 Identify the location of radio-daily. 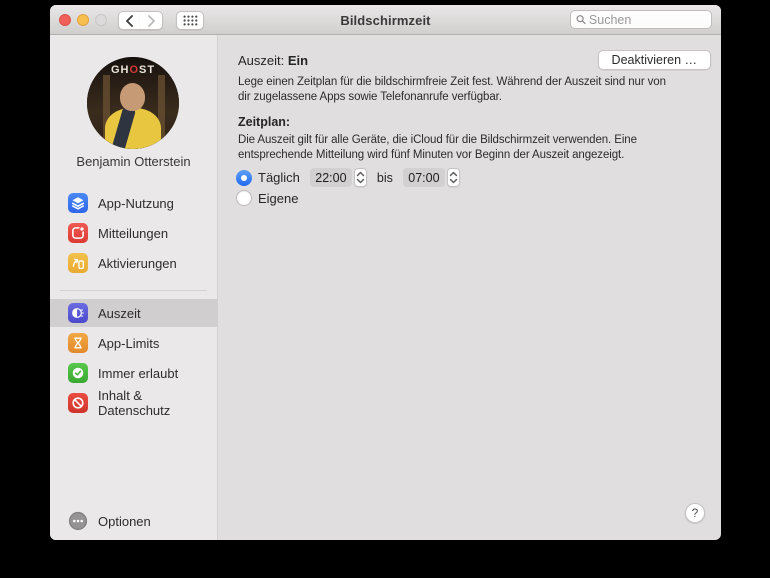
(244, 177).